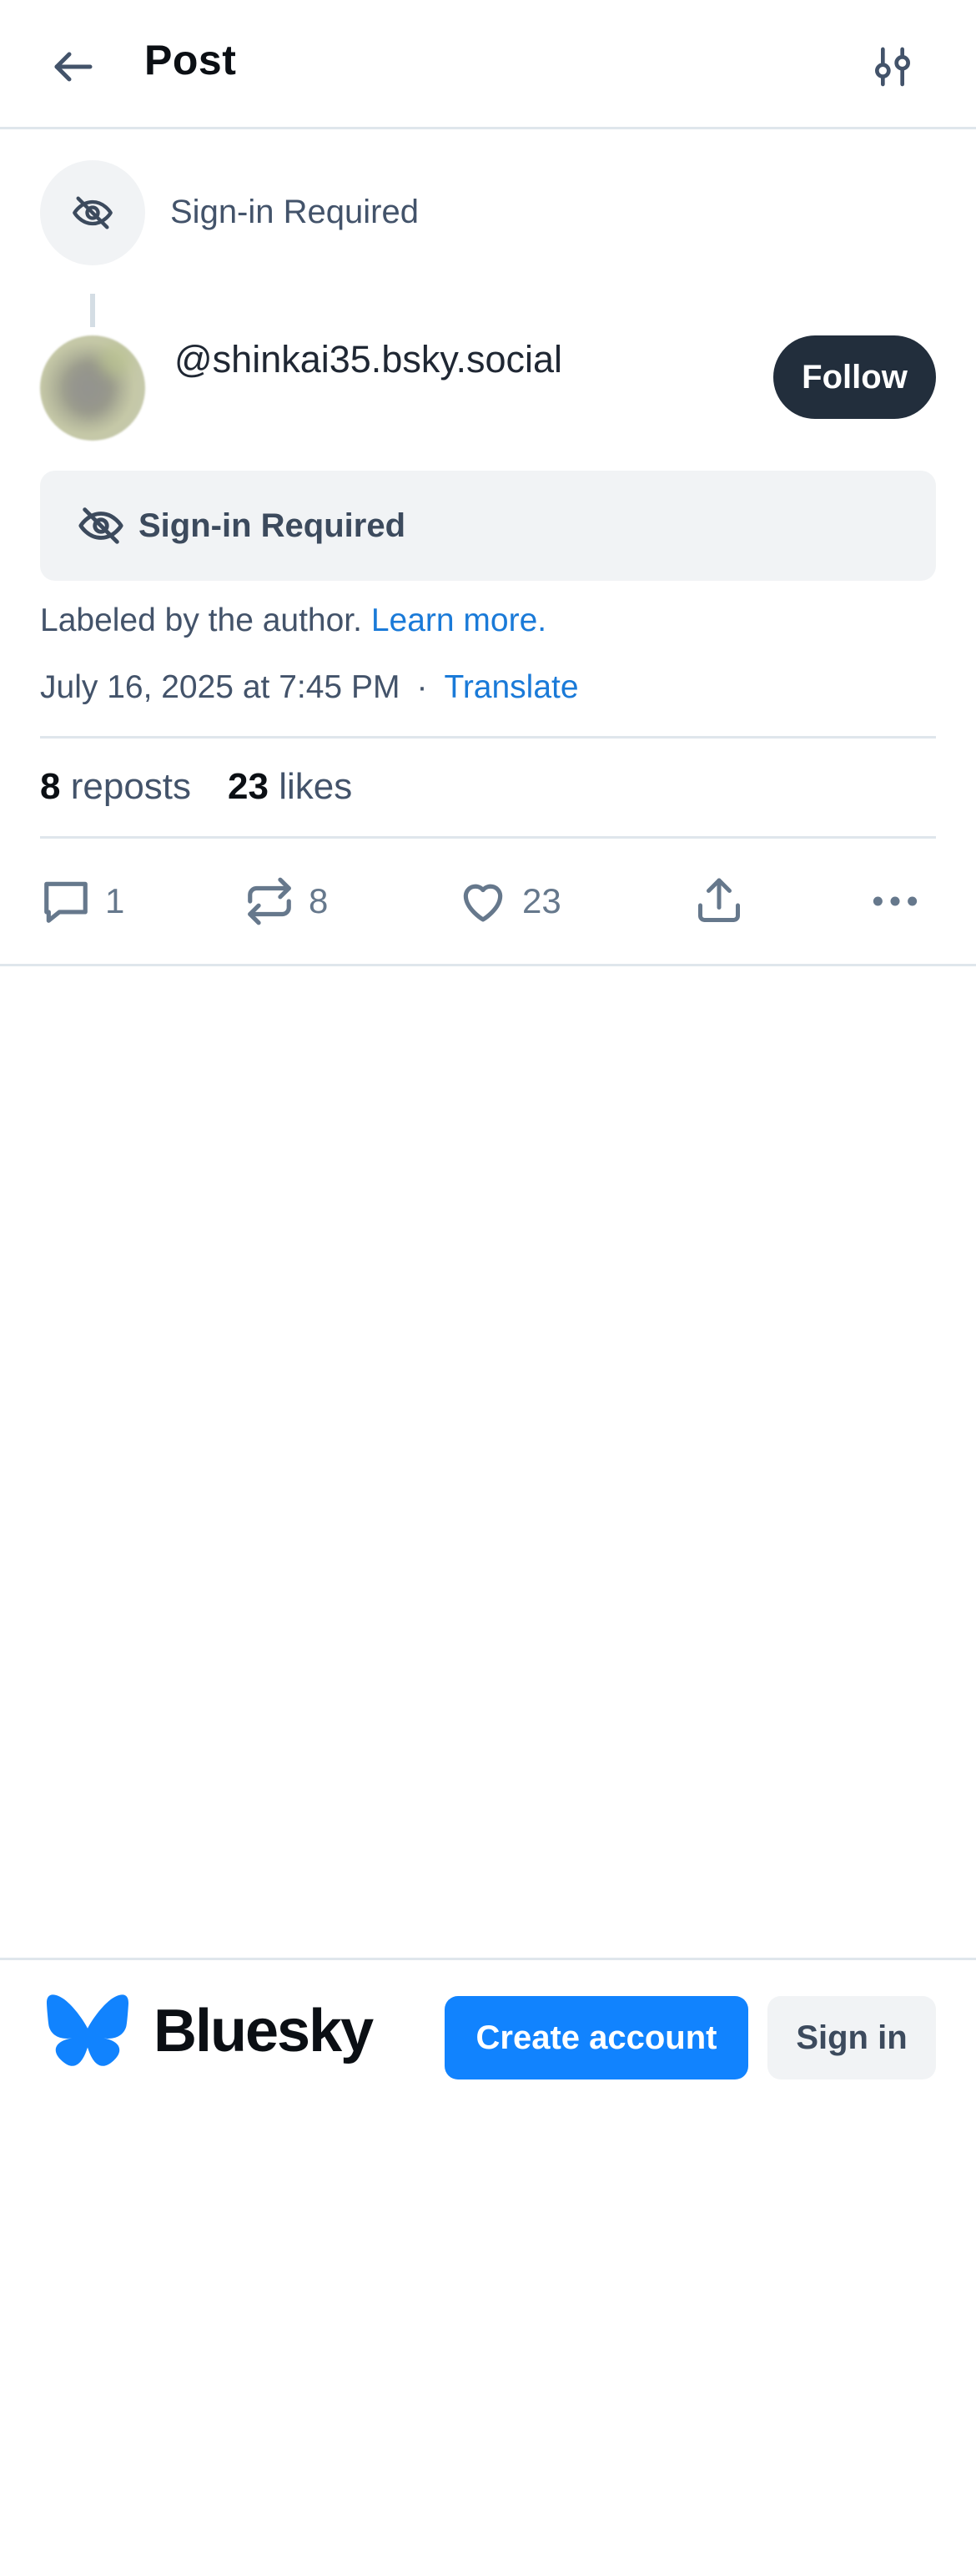  I want to click on share-button, so click(719, 901).